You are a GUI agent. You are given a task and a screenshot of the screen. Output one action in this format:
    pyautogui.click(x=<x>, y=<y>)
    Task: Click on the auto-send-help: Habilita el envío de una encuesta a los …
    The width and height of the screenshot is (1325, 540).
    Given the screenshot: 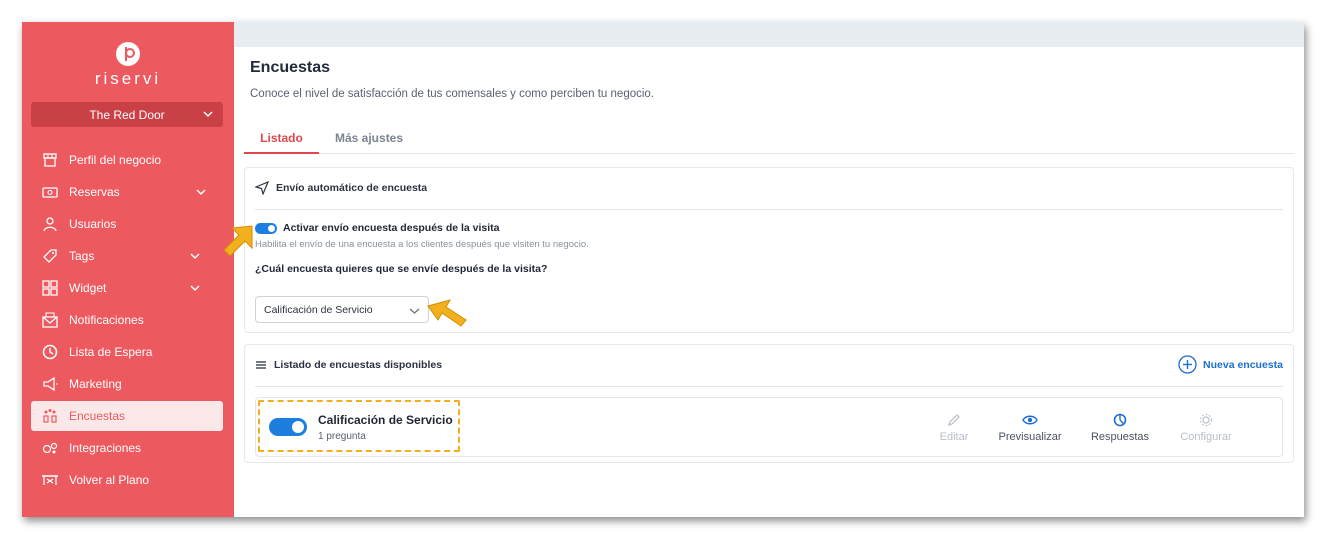 What is the action you would take?
    pyautogui.click(x=422, y=244)
    